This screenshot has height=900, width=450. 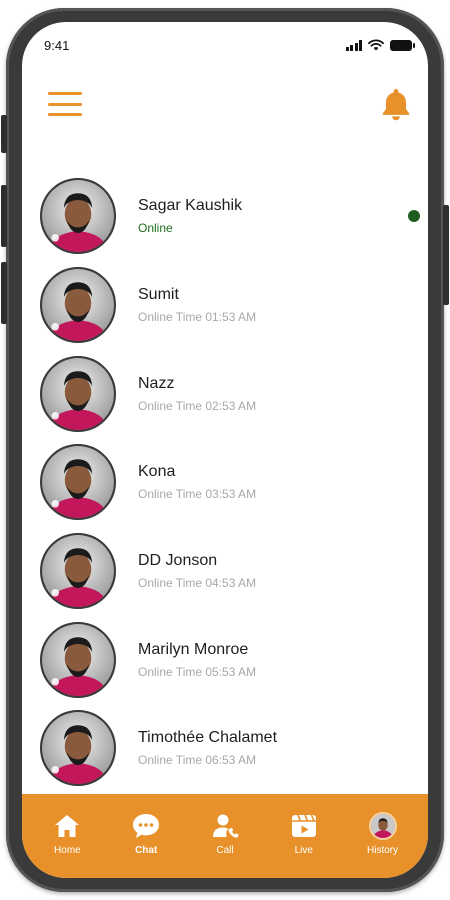 What do you see at coordinates (190, 216) in the screenshot?
I see `contact-text: Sagar Kaushik Online` at bounding box center [190, 216].